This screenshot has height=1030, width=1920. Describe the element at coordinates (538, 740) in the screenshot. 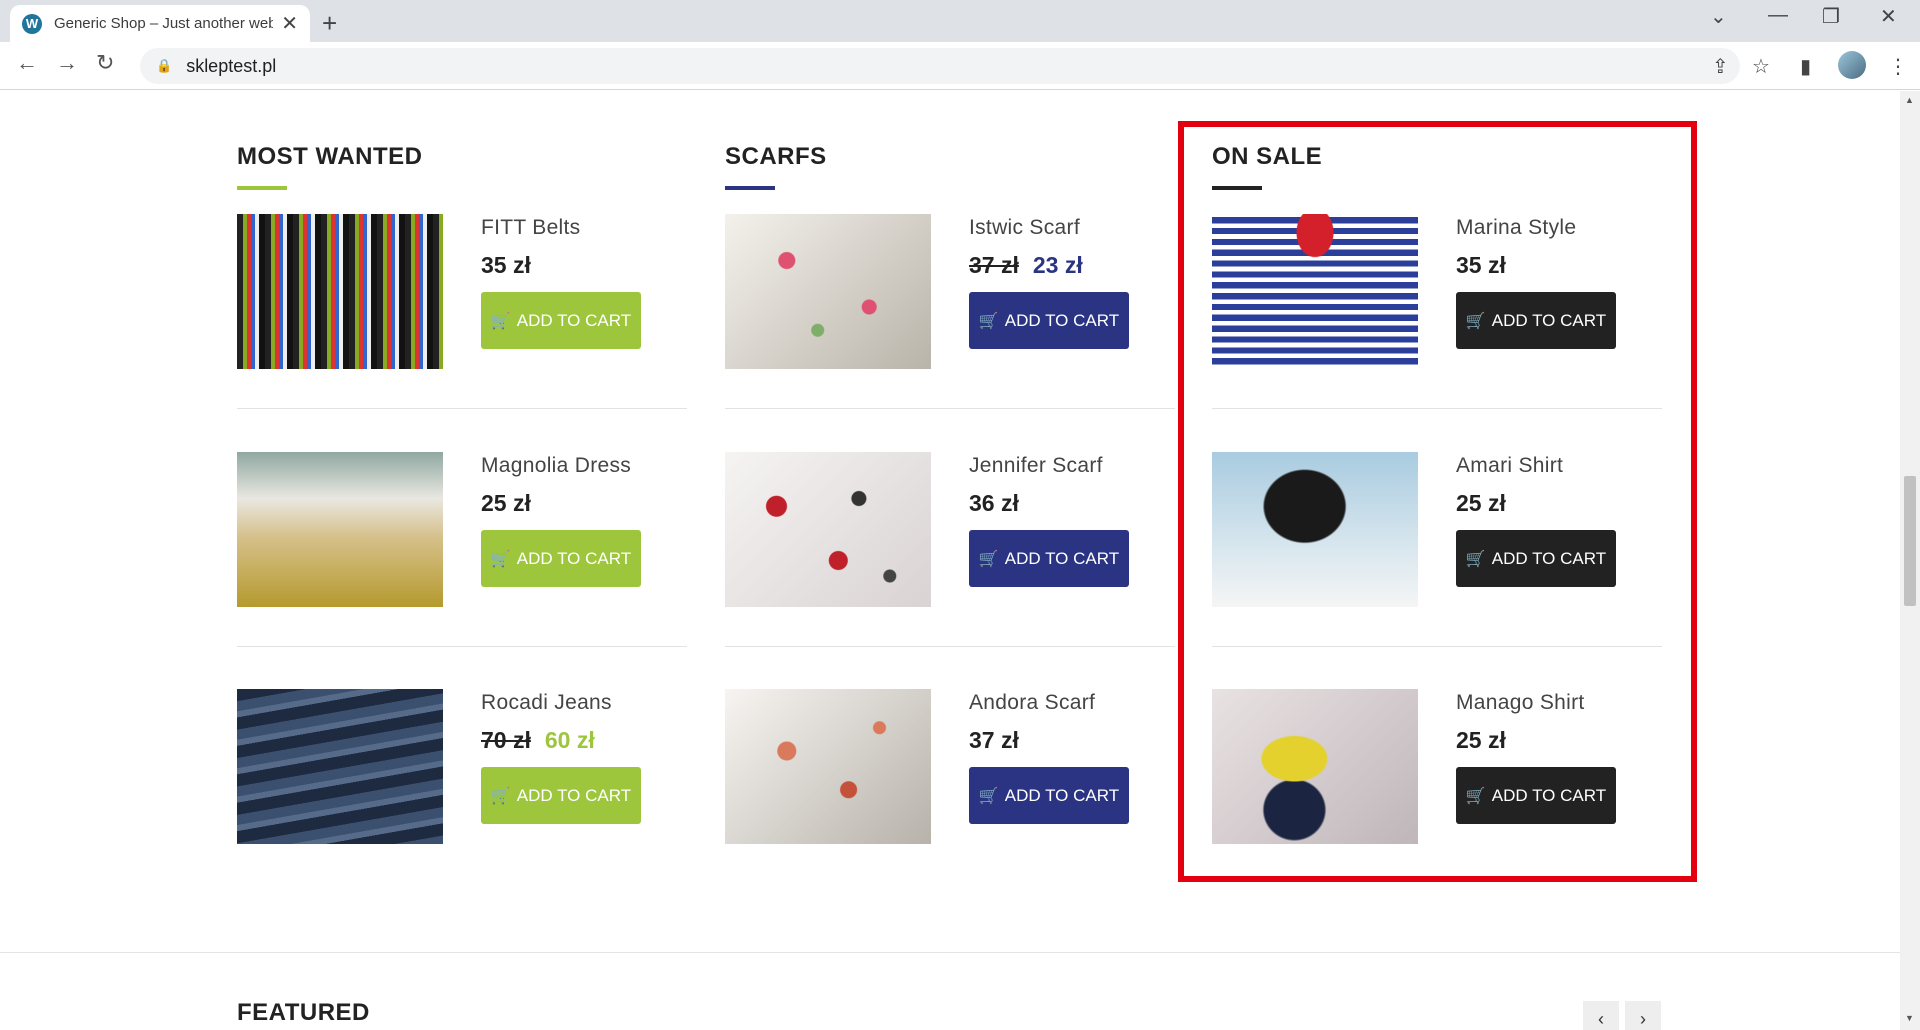

I see `product-price: 70 zł 60 zł` at that location.